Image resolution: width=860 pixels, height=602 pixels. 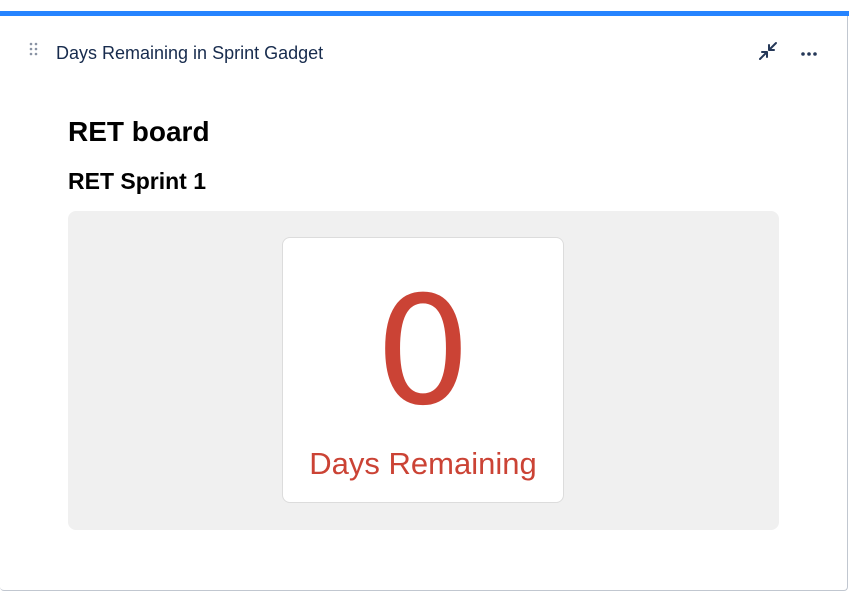 I want to click on minimize-icon, so click(x=768, y=53).